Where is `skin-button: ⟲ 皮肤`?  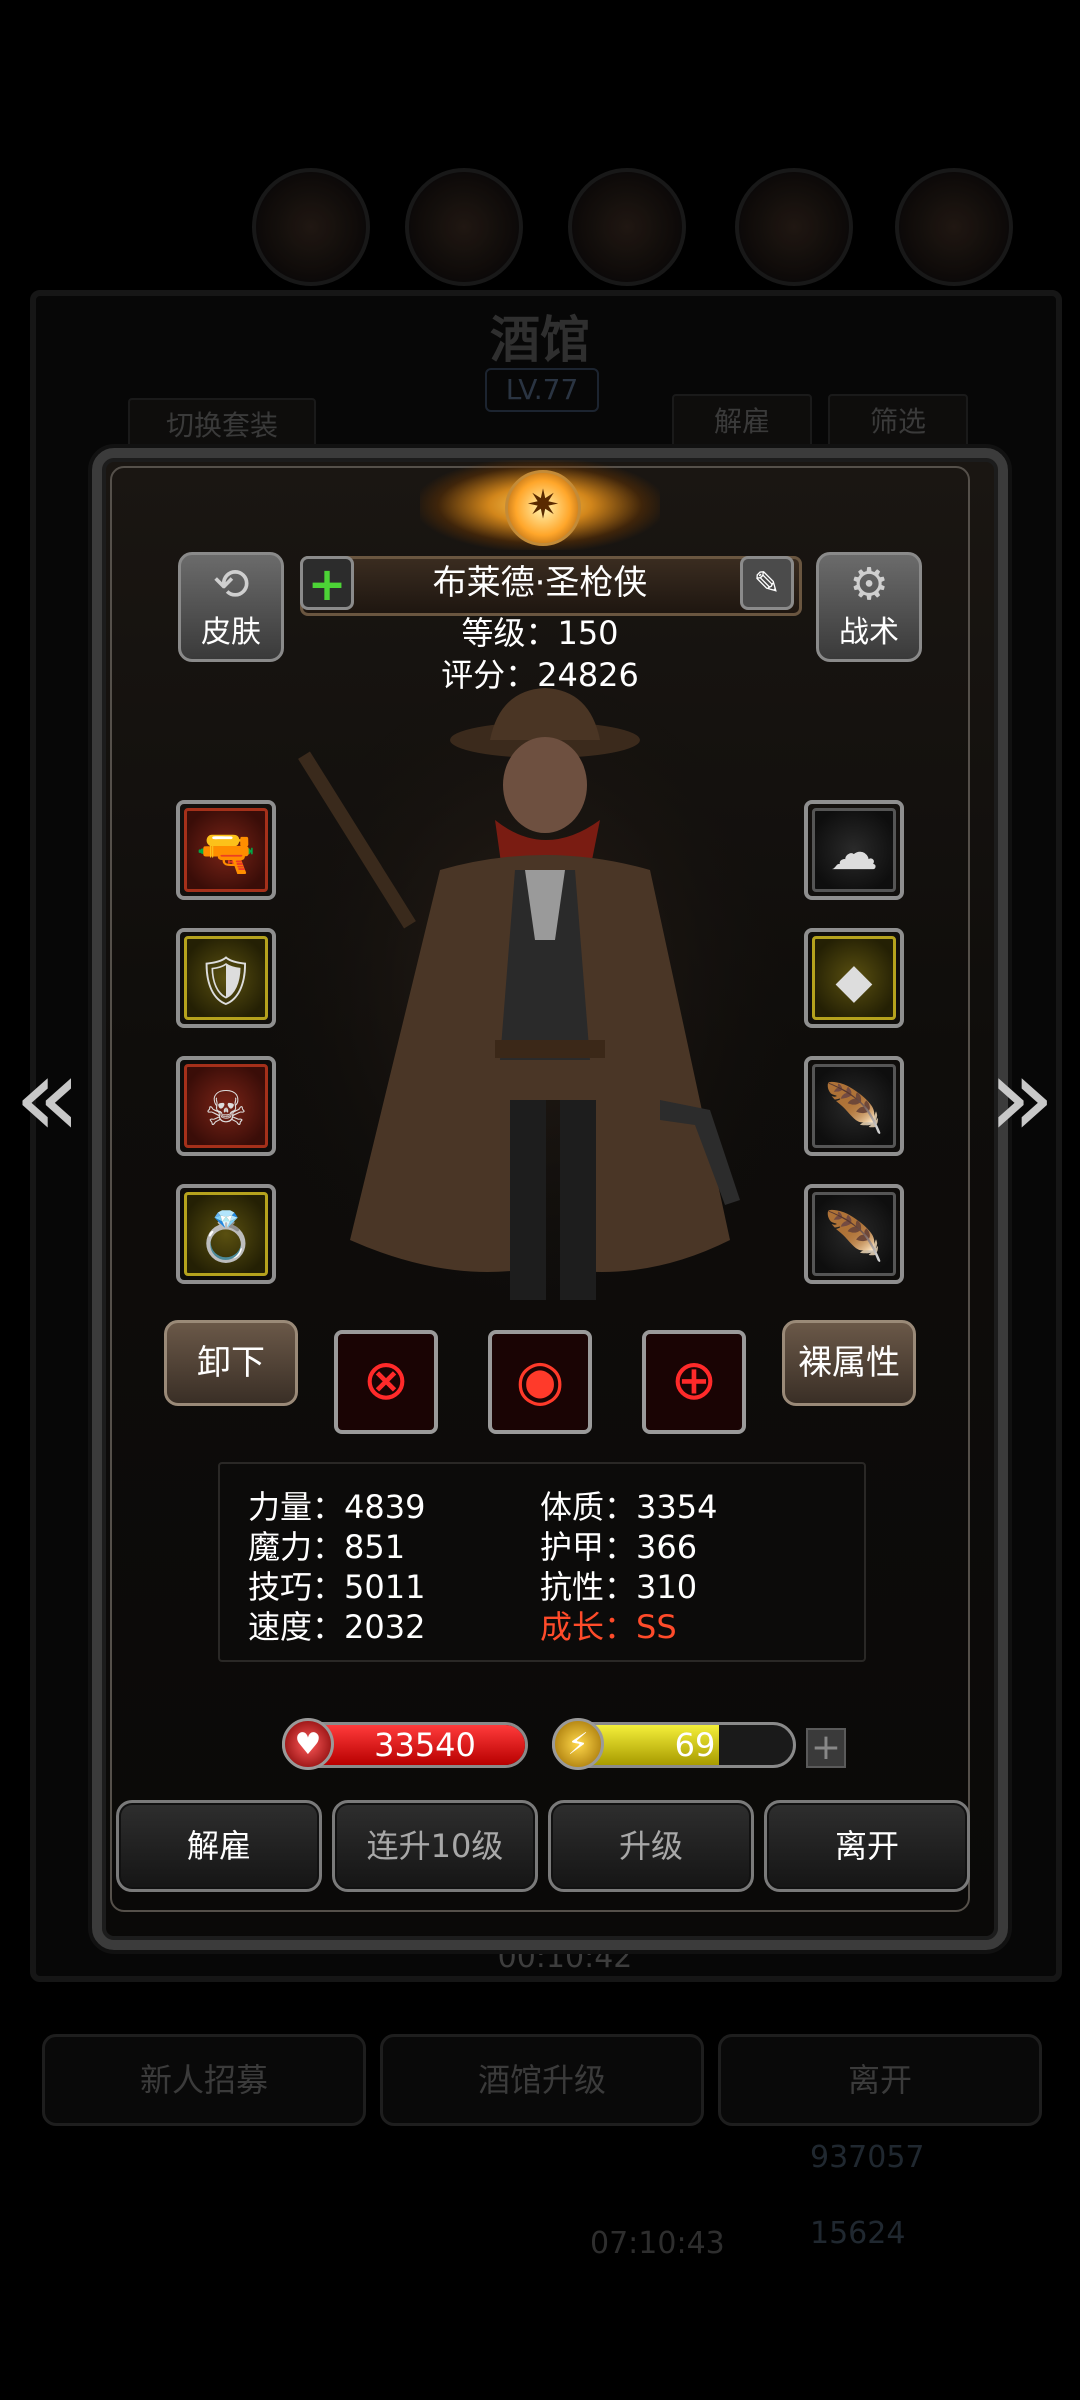 skin-button: ⟲ 皮肤 is located at coordinates (231, 607).